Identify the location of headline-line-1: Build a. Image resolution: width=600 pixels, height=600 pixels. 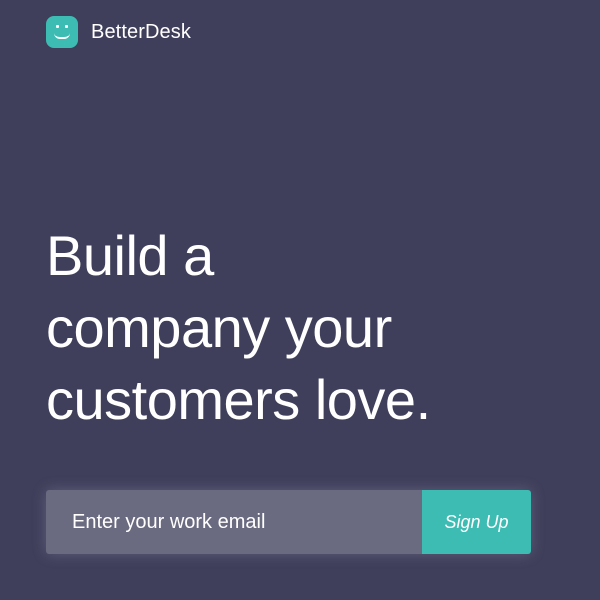
(130, 255).